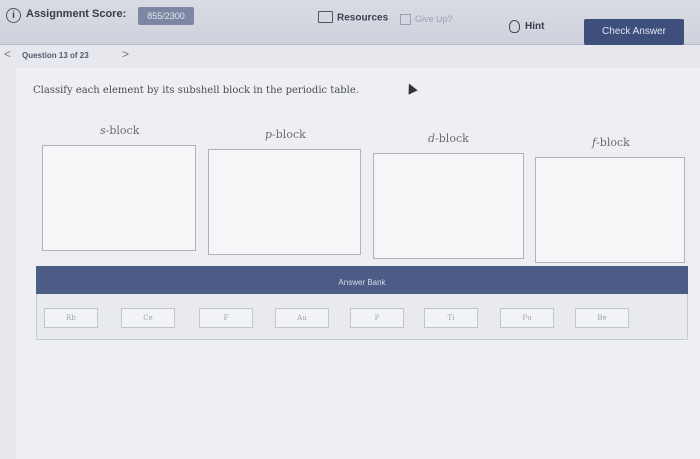 This screenshot has width=700, height=459. Describe the element at coordinates (451, 318) in the screenshot. I see `answer-chip-ti: Ti` at that location.